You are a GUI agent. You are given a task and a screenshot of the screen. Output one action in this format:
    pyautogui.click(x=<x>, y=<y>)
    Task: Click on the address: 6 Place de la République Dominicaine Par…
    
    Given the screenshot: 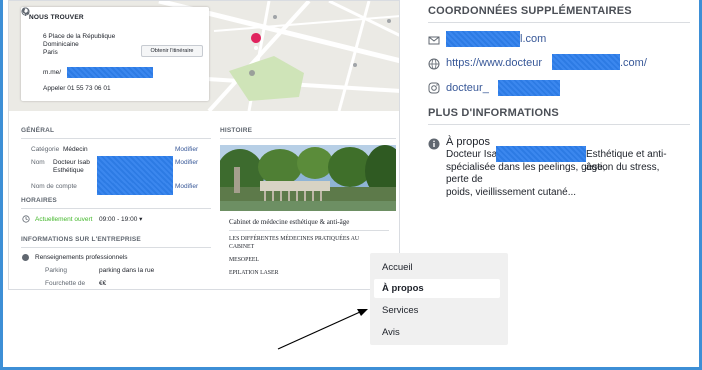 What is the action you would take?
    pyautogui.click(x=84, y=45)
    